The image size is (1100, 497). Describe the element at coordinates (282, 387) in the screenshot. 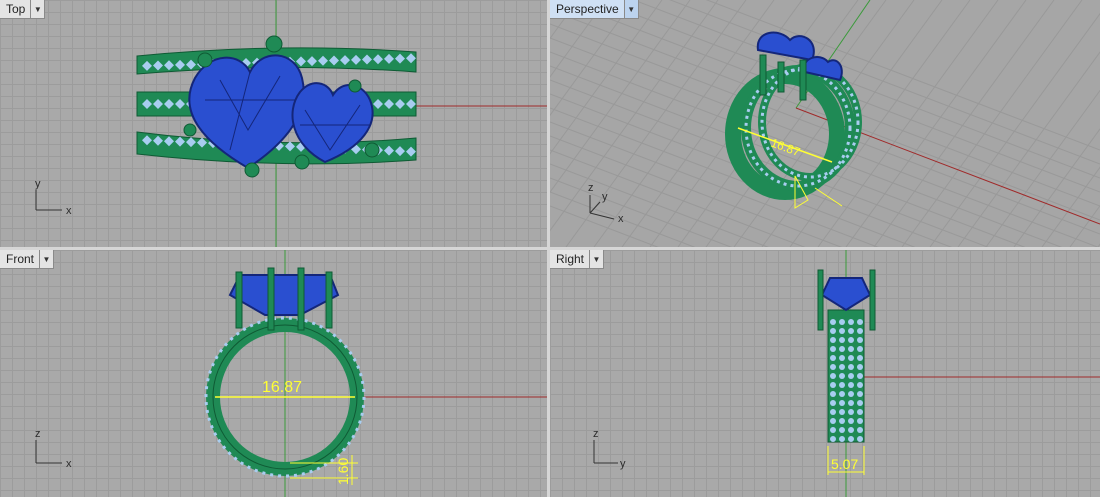

I see `svg-text: 16.87` at that location.